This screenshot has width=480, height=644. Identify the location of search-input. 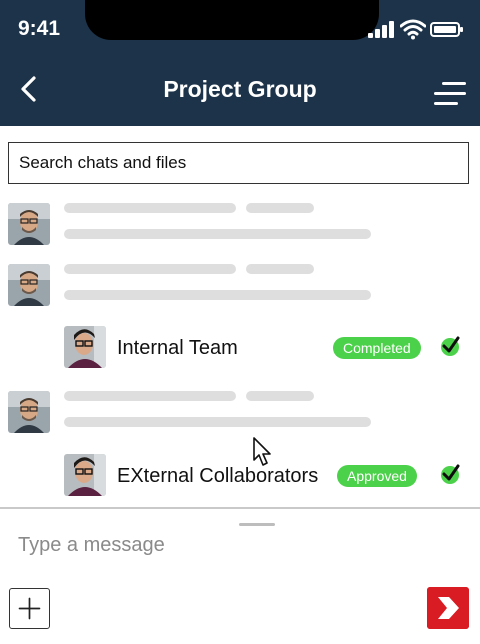
(238, 163).